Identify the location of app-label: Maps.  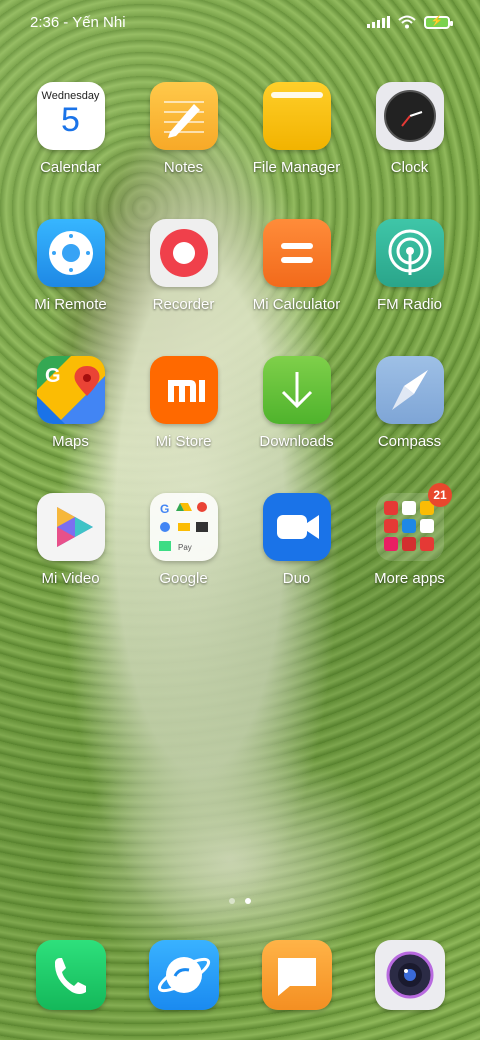
(70, 441).